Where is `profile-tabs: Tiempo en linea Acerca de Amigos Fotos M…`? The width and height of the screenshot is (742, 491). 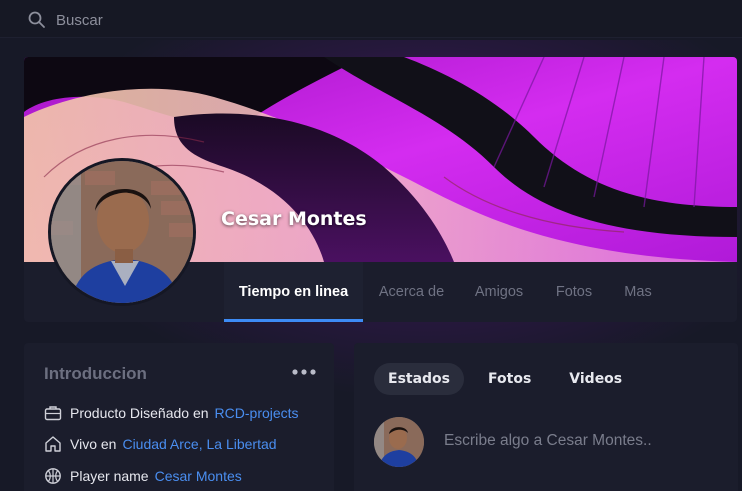
profile-tabs: Tiempo en linea Acerca de Amigos Fotos M… is located at coordinates (445, 292).